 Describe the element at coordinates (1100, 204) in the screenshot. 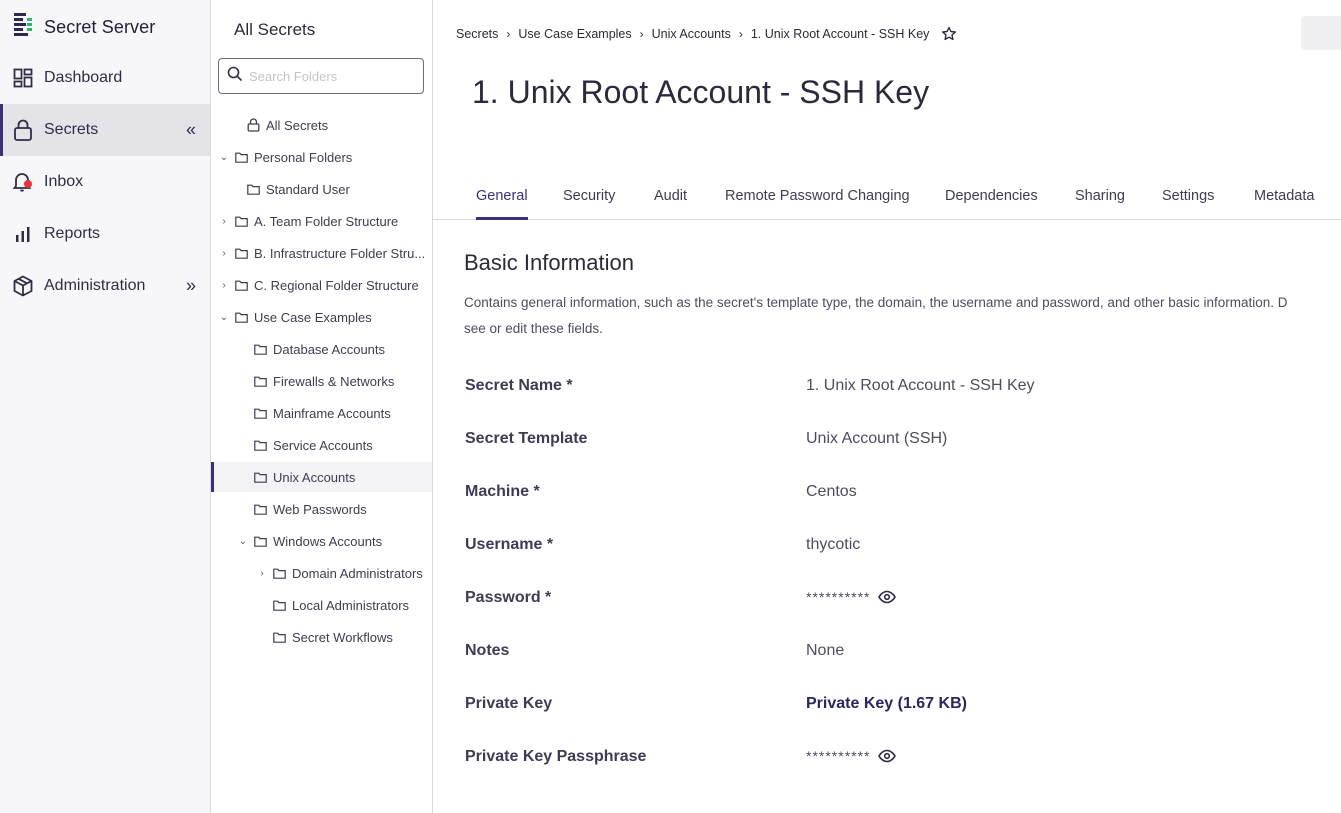

I see `tab-sharing: Sharing` at that location.